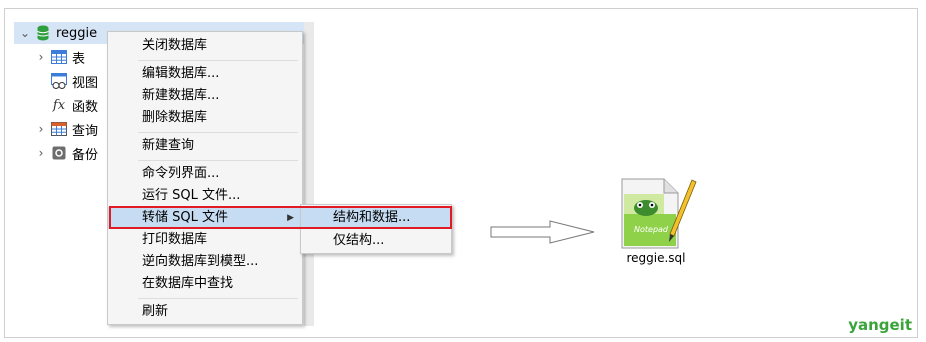 The image size is (926, 342). I want to click on tree-item-queries: › 查询, so click(66, 129).